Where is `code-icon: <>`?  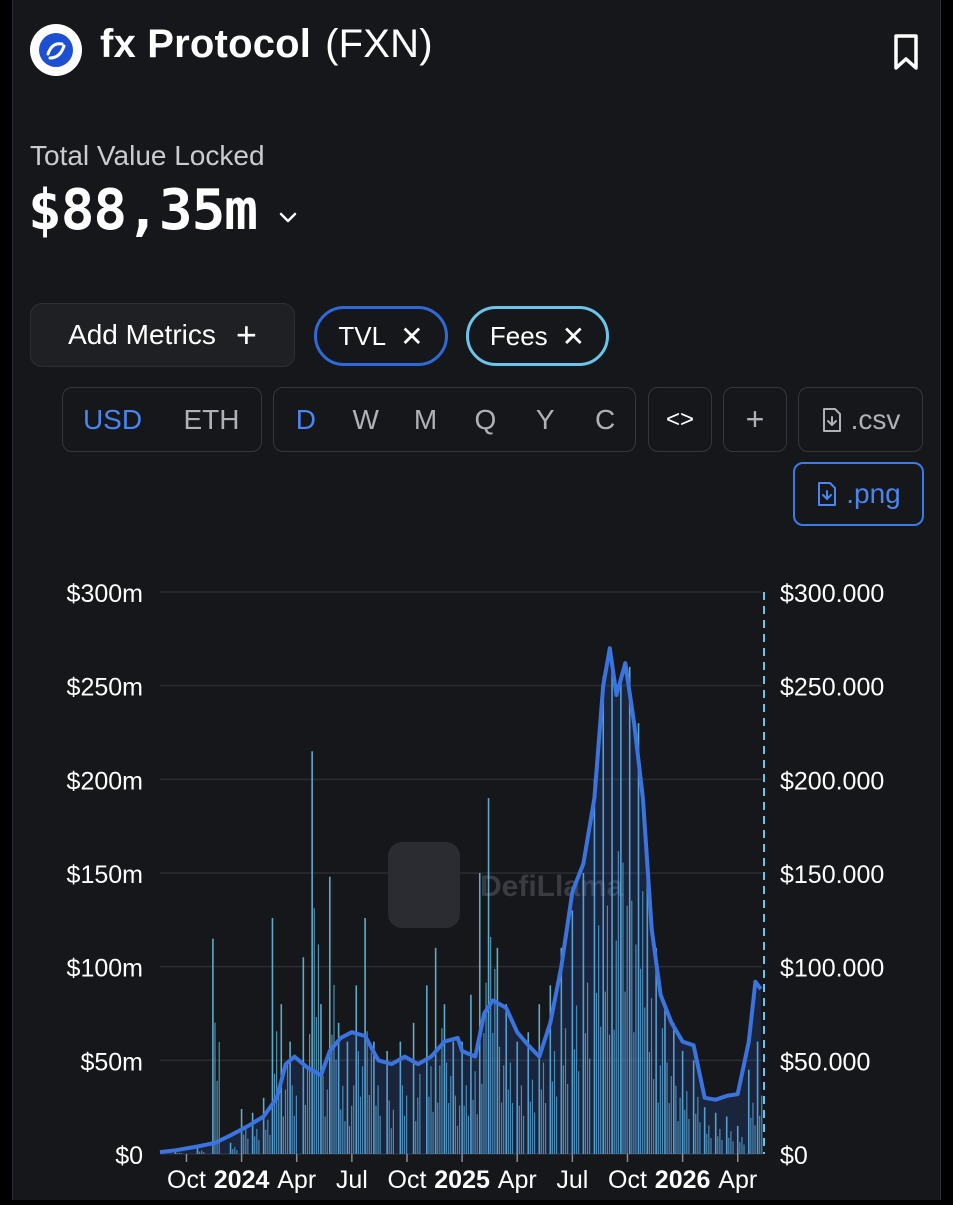 code-icon: <> is located at coordinates (680, 419).